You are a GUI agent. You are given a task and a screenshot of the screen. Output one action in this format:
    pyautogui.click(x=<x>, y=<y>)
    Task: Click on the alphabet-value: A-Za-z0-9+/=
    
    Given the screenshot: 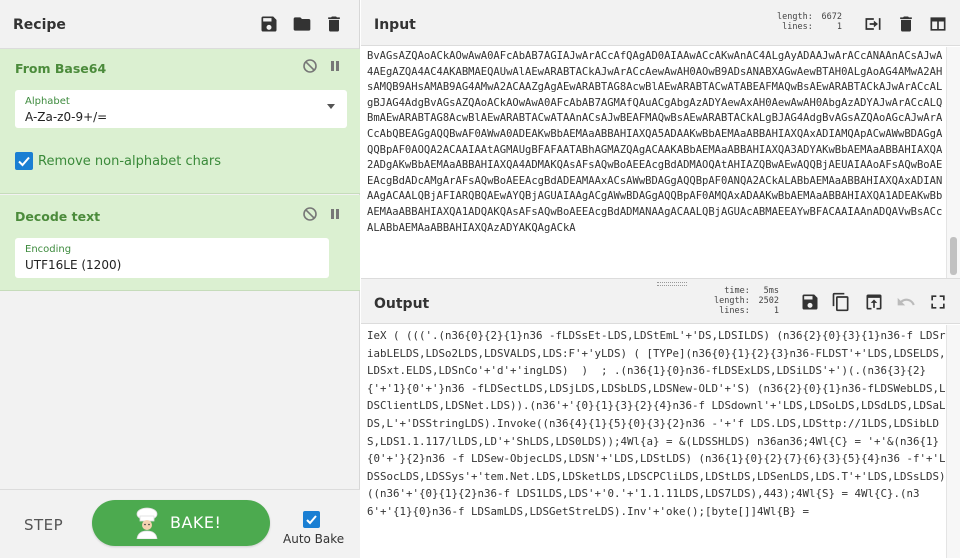 What is the action you would take?
    pyautogui.click(x=66, y=117)
    